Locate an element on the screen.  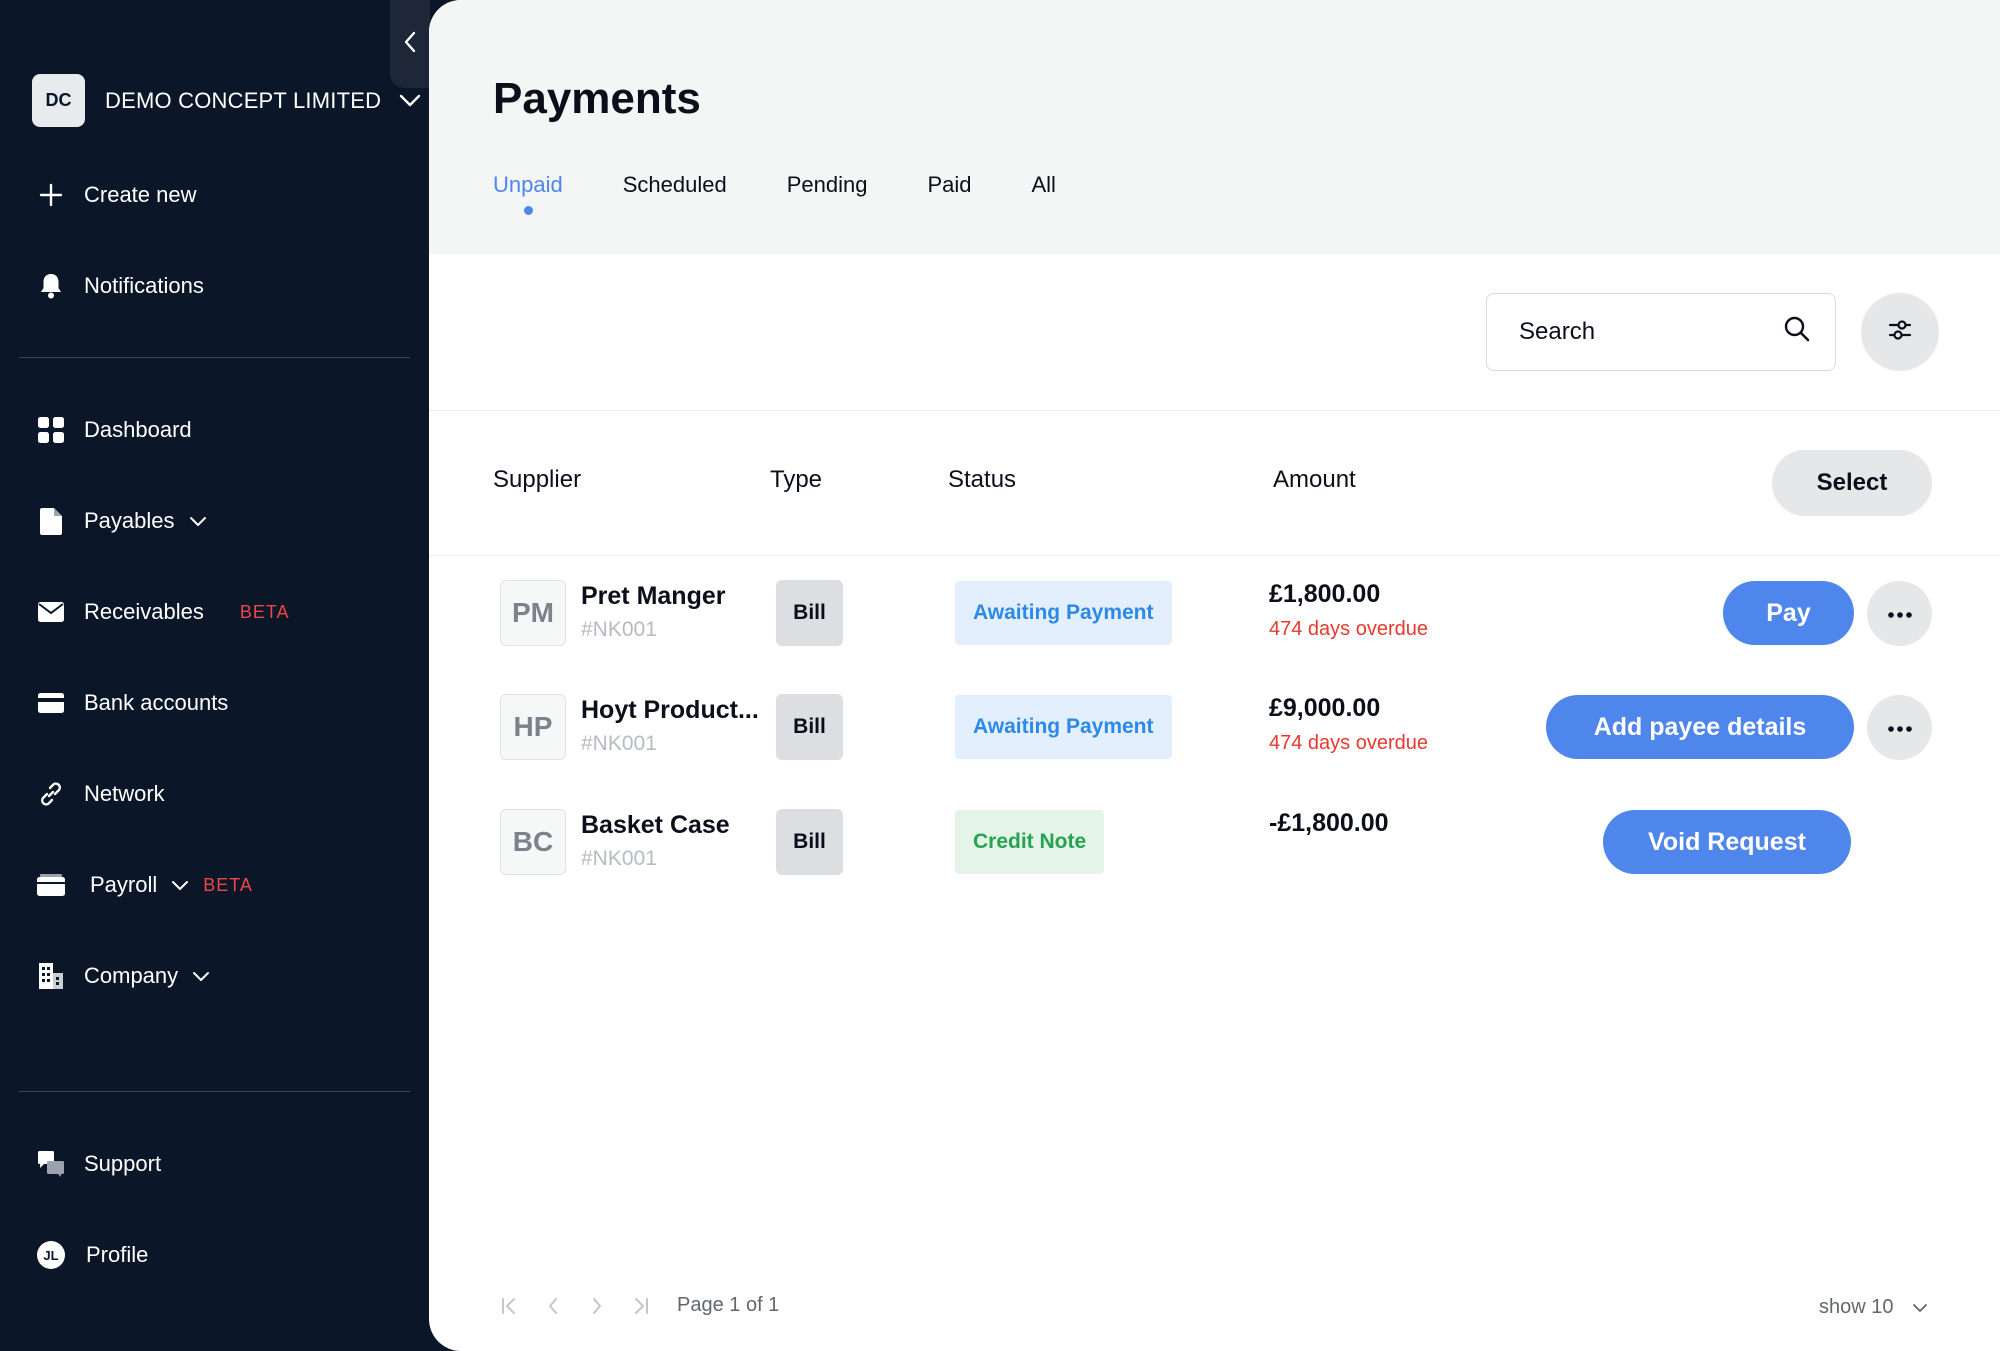
amount-value: £9,000.00 is located at coordinates (1325, 708).